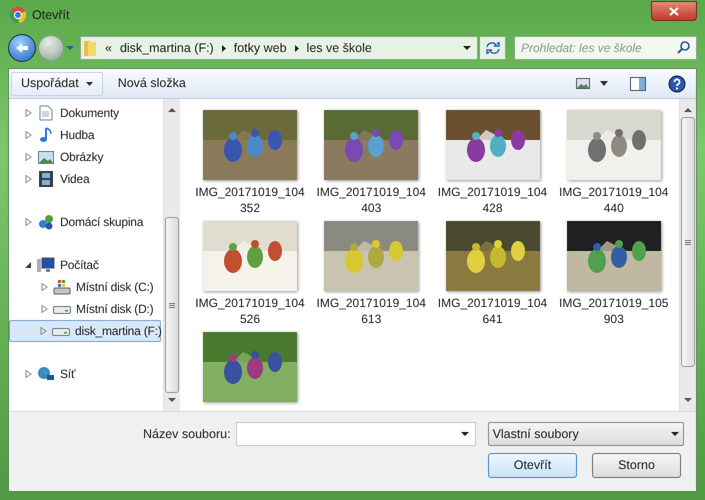 The width and height of the screenshot is (705, 500). Describe the element at coordinates (356, 434) in the screenshot. I see `filename-field` at that location.